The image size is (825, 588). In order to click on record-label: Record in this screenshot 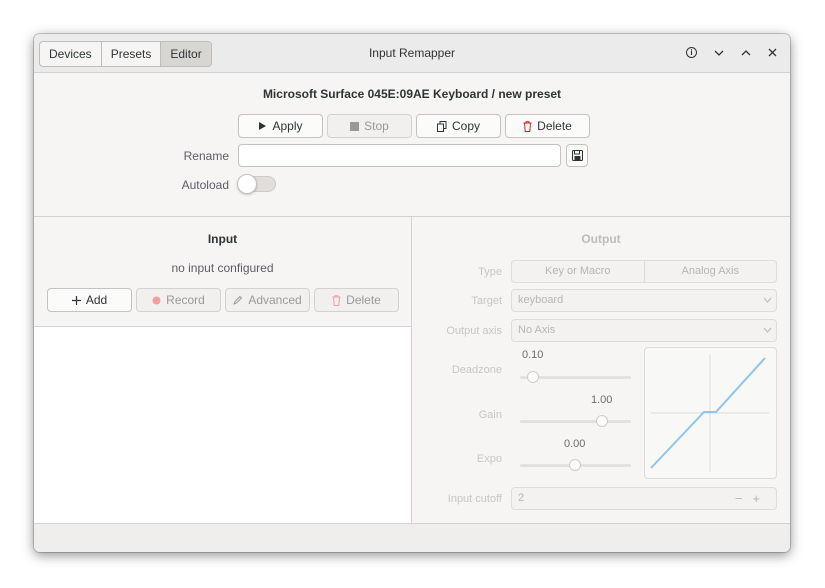, I will do `click(185, 300)`.